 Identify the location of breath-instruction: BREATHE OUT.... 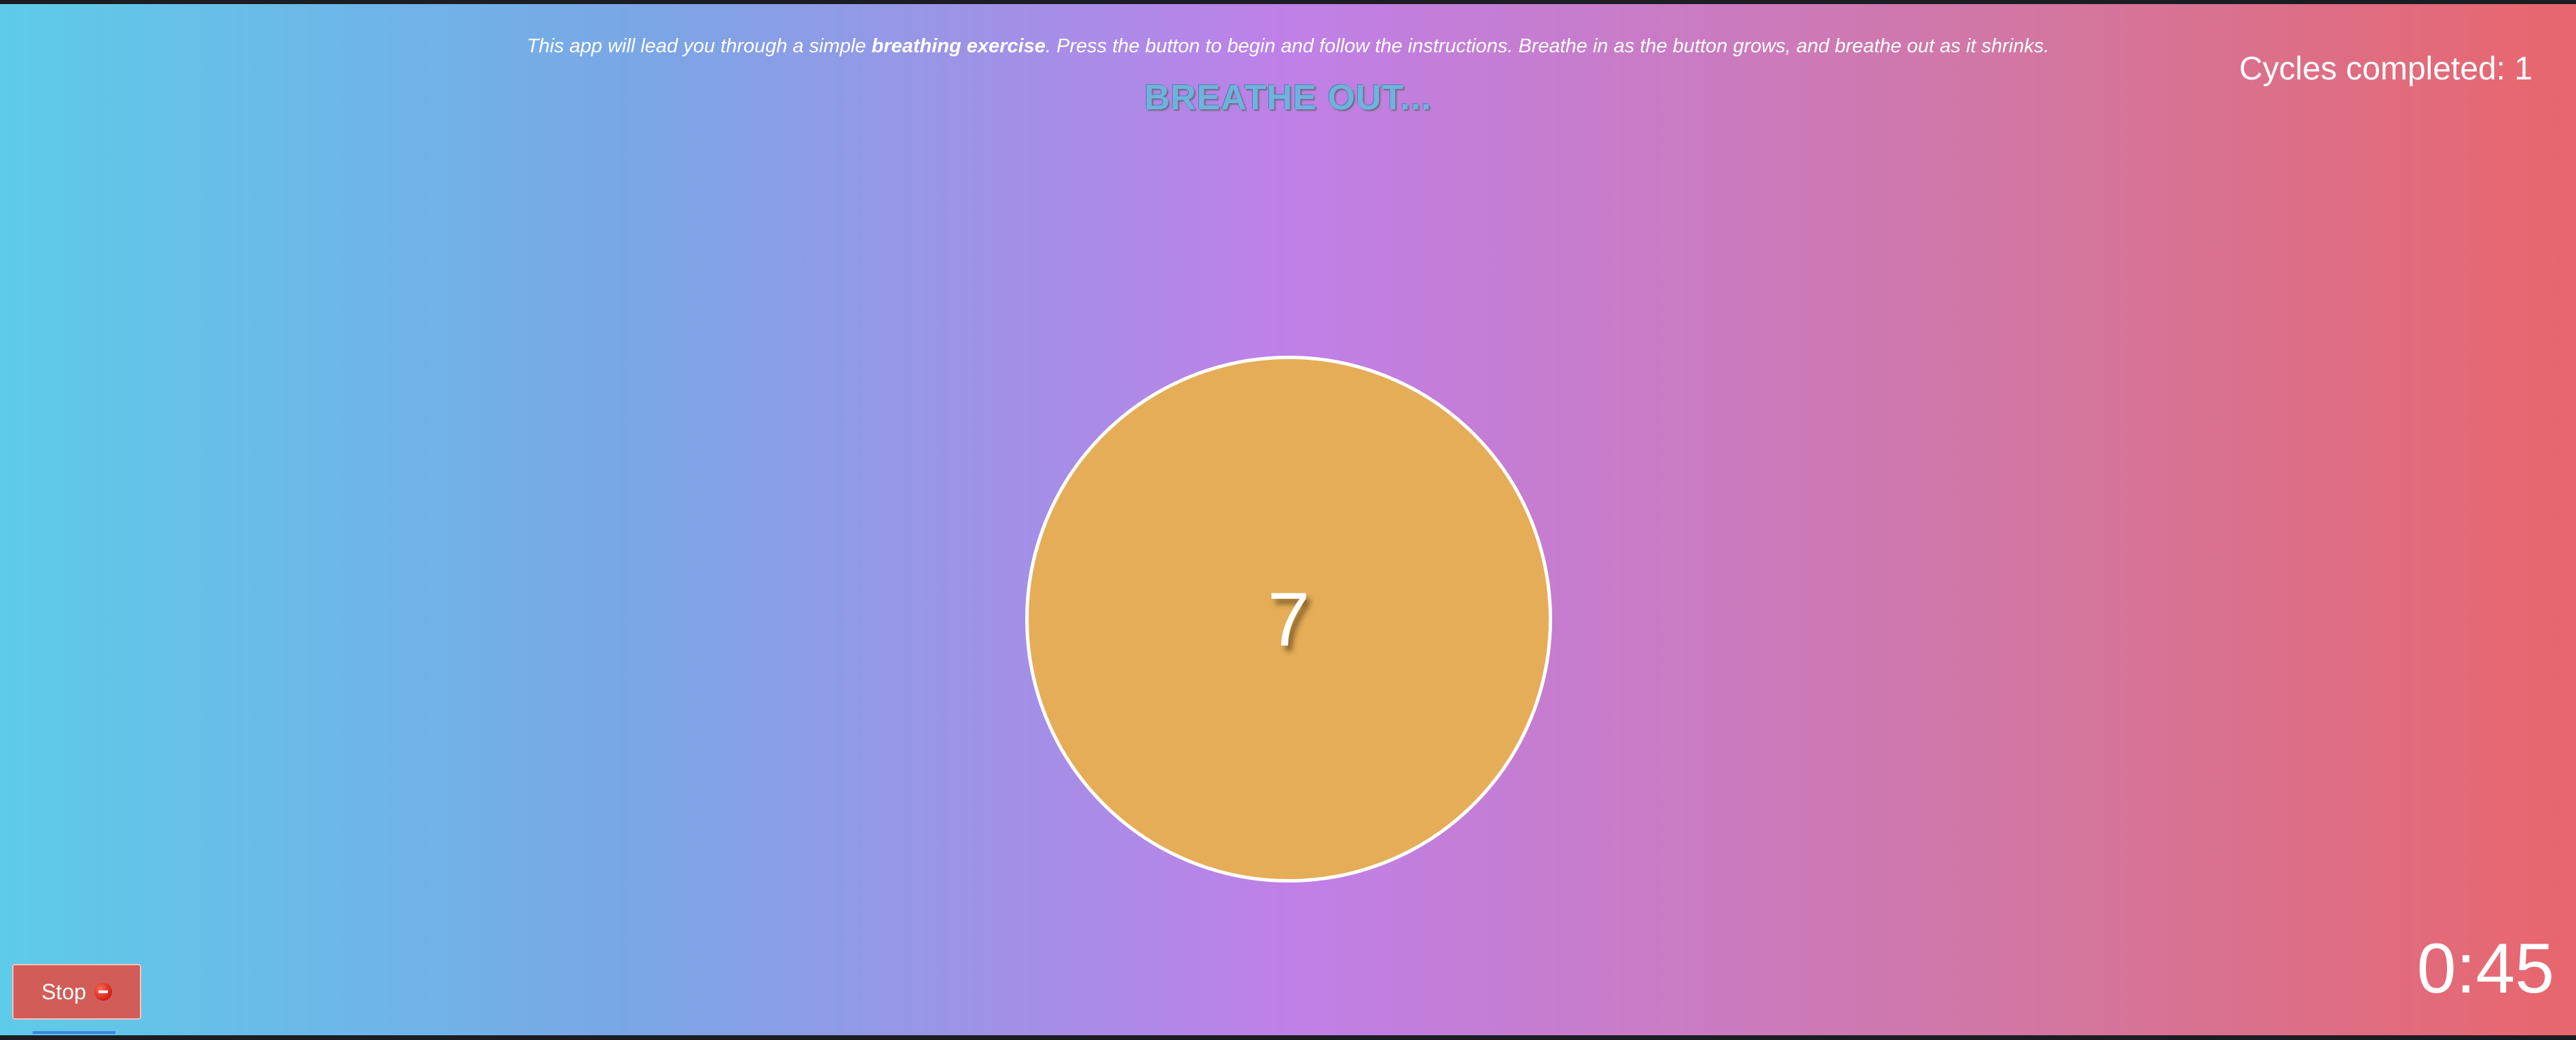
(1288, 97).